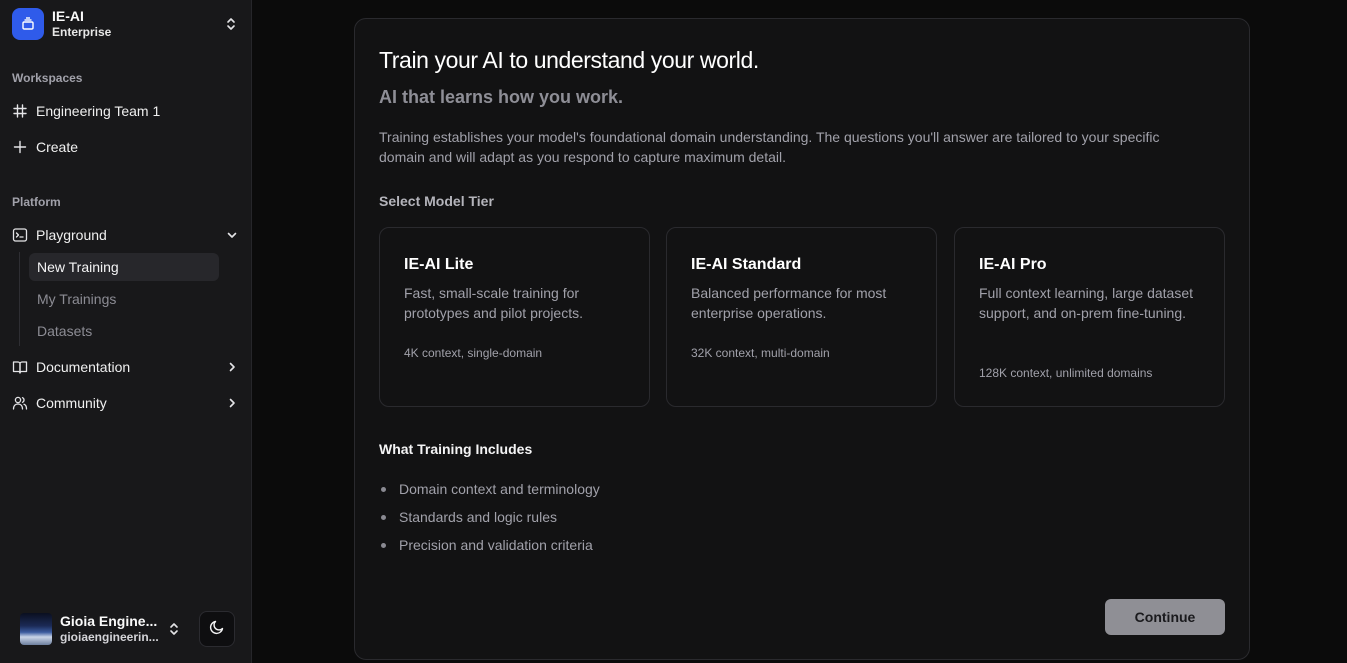  Describe the element at coordinates (20, 367) in the screenshot. I see `book-icon` at that location.